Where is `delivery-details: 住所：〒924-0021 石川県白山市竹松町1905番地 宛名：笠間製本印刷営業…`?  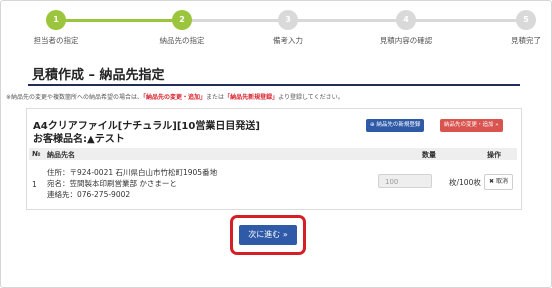
delivery-details: 住所：〒924-0021 石川県白山市竹松町1905番地 宛名：笠間製本印刷営業… is located at coordinates (132, 183).